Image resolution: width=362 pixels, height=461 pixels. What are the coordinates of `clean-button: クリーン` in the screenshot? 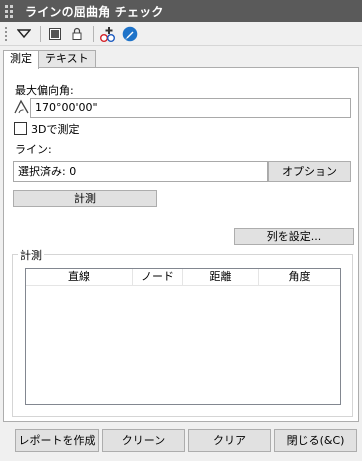 It's located at (143, 440).